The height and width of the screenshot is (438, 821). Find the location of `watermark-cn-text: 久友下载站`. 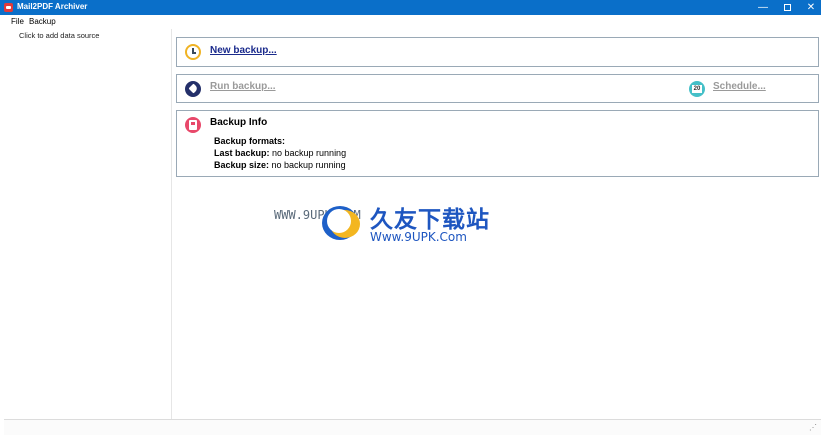

watermark-cn-text: 久友下载站 is located at coordinates (430, 220).